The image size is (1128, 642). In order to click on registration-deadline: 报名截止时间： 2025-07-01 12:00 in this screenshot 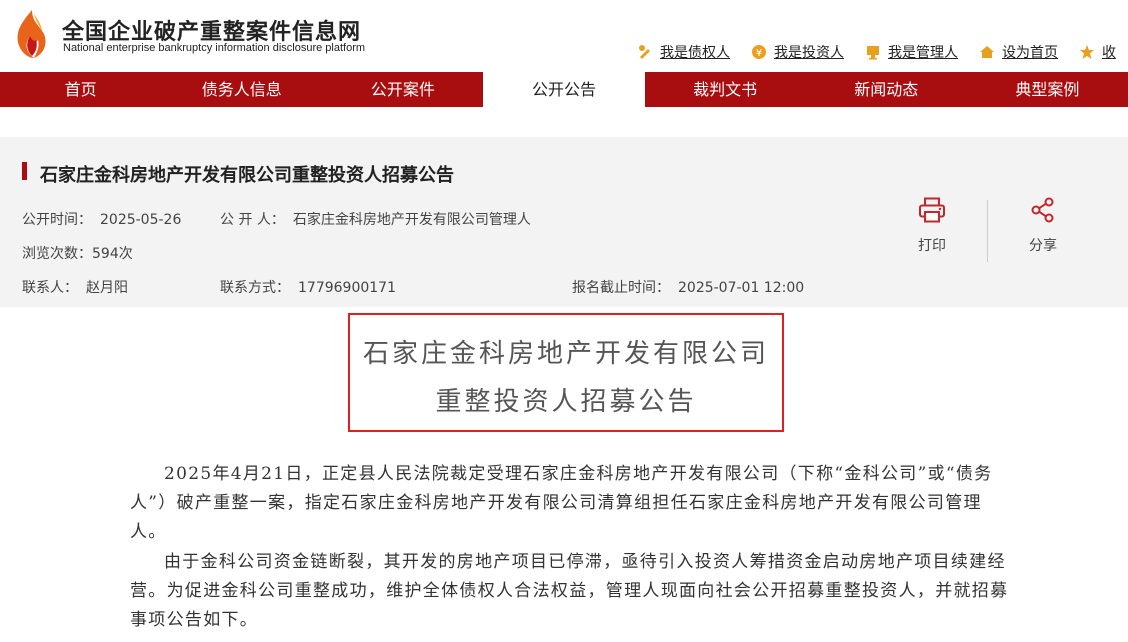, I will do `click(688, 287)`.